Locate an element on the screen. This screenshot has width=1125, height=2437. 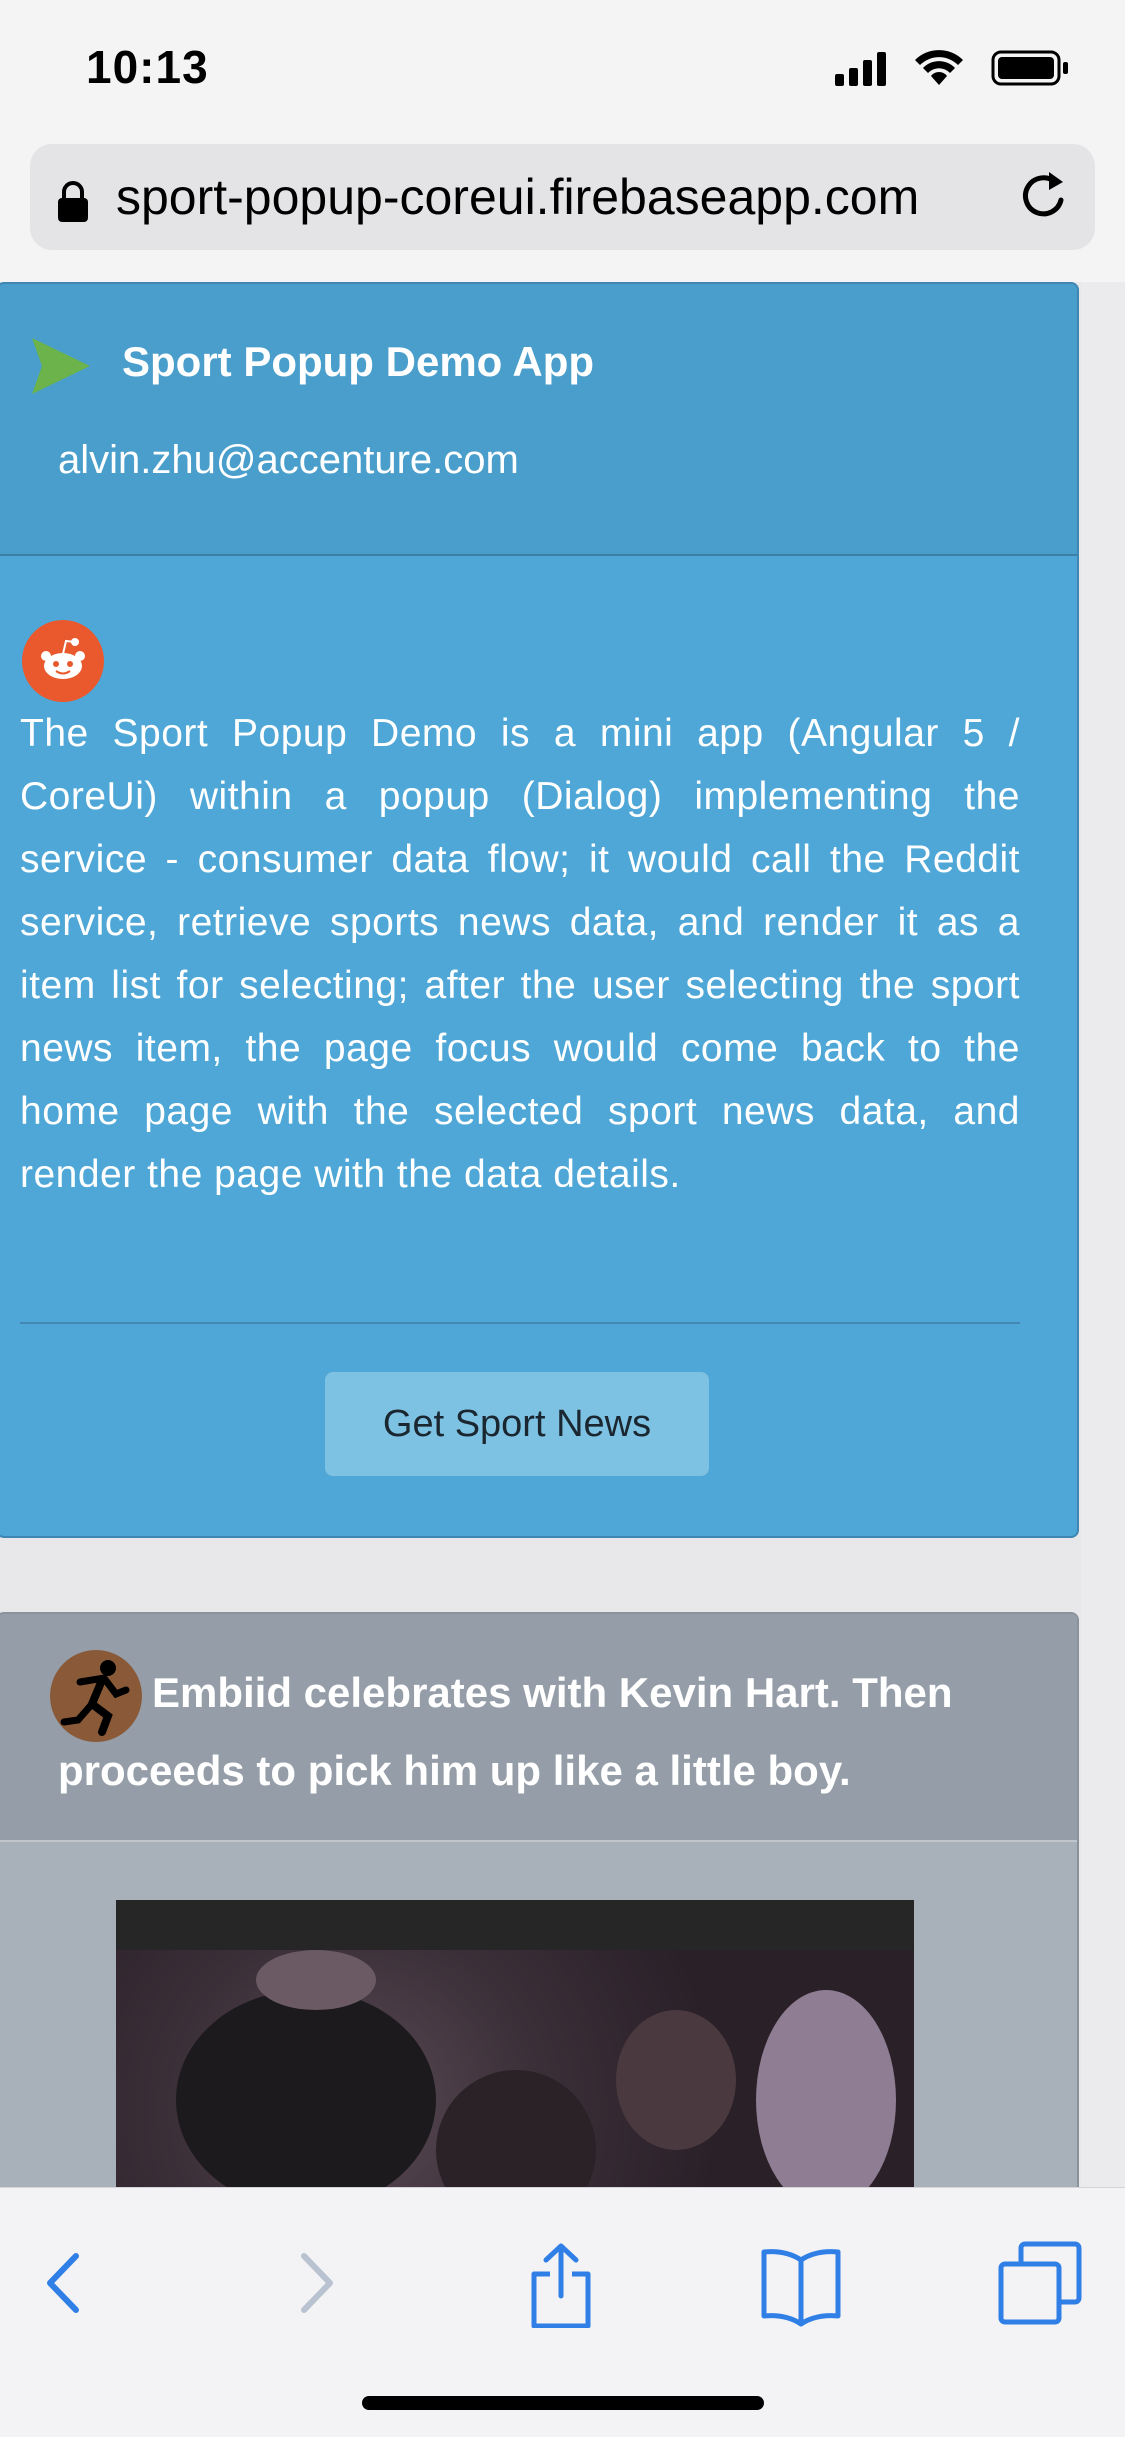
forward-icon is located at coordinates (315, 2283).